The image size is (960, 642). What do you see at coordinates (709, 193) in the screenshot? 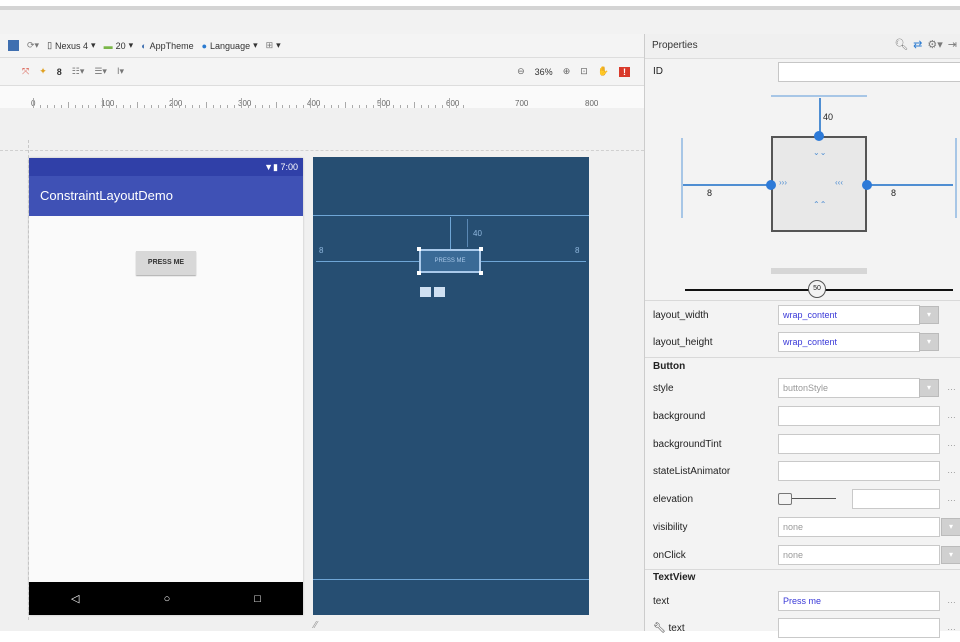
I see `inspector-left-margin: 8` at bounding box center [709, 193].